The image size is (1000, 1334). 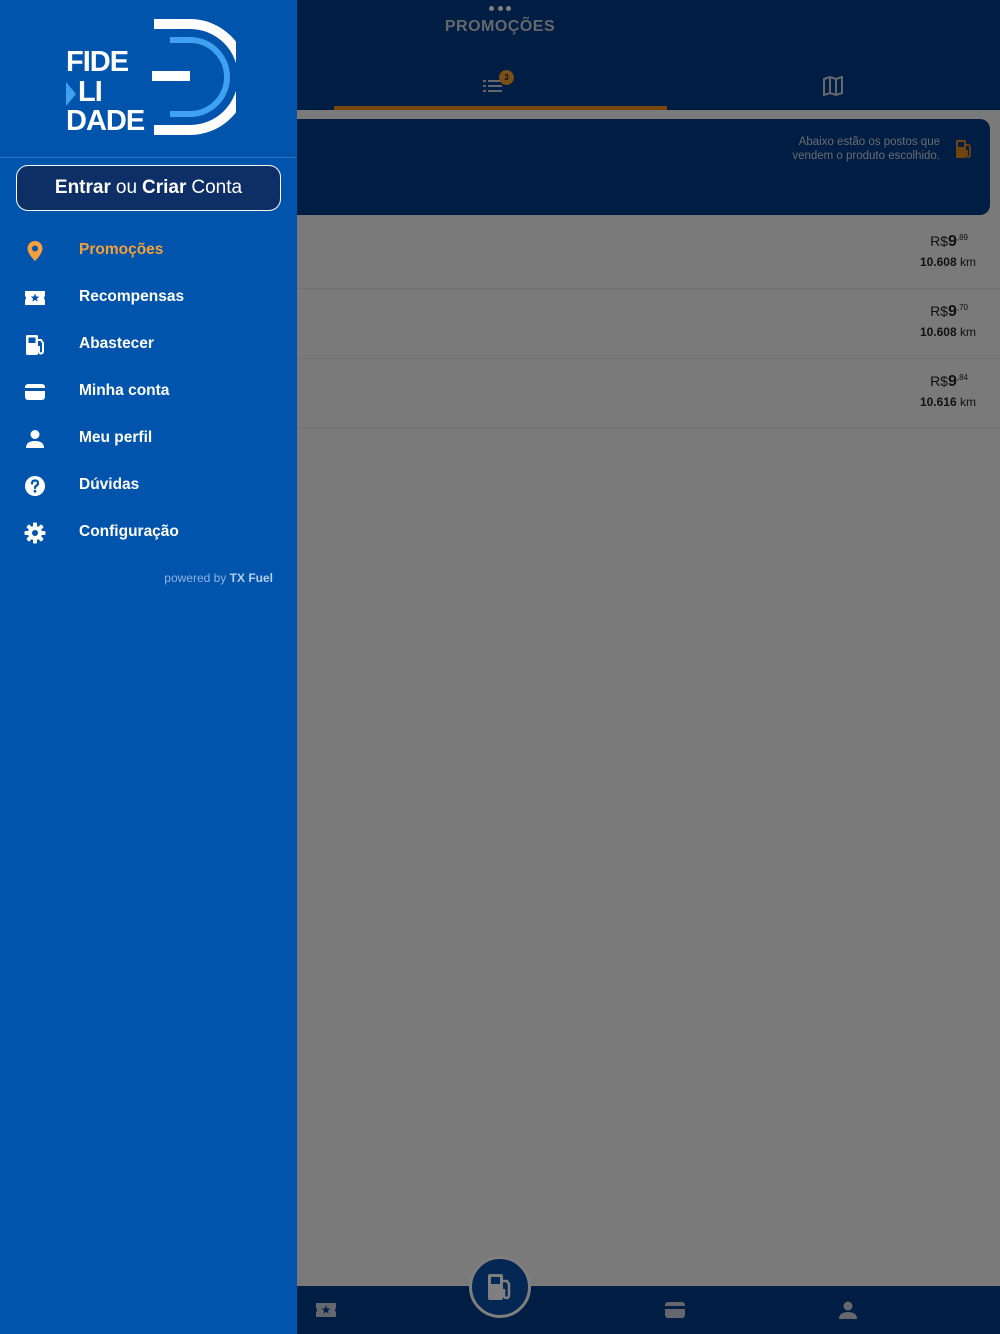 I want to click on menu-item-promocoes: Promoções, so click(x=148, y=251).